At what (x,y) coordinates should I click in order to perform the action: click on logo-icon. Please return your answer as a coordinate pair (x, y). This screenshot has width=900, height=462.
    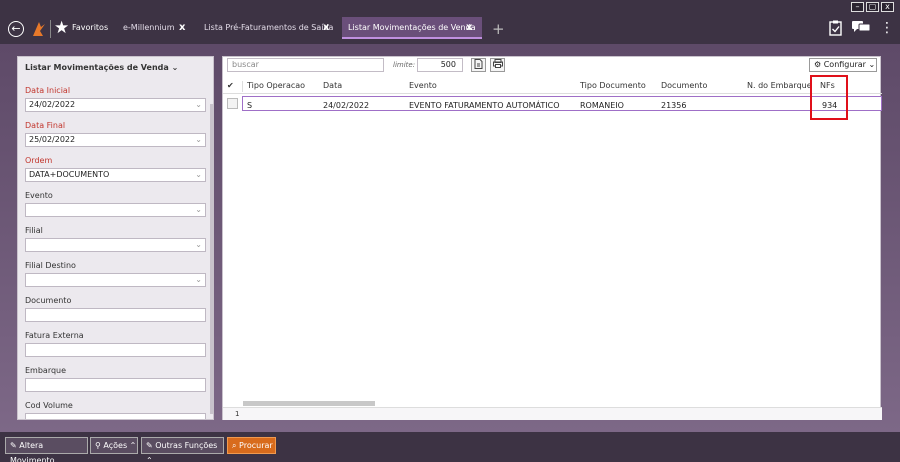
    Looking at the image, I should click on (39, 29).